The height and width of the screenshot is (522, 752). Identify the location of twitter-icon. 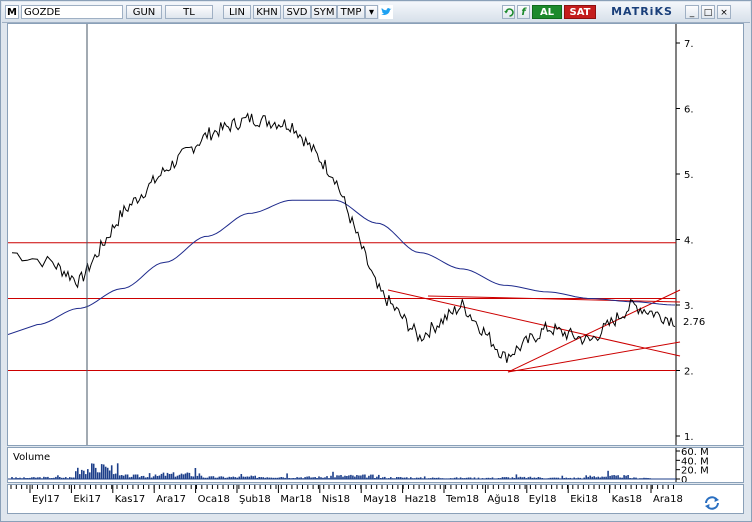
(386, 12).